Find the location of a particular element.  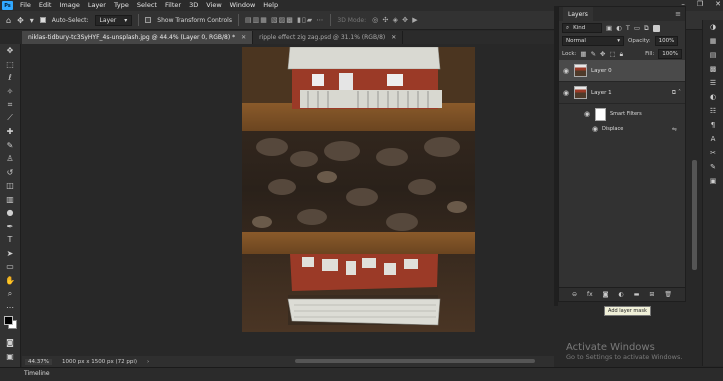

maximize-button: ❐ is located at coordinates (700, 4).